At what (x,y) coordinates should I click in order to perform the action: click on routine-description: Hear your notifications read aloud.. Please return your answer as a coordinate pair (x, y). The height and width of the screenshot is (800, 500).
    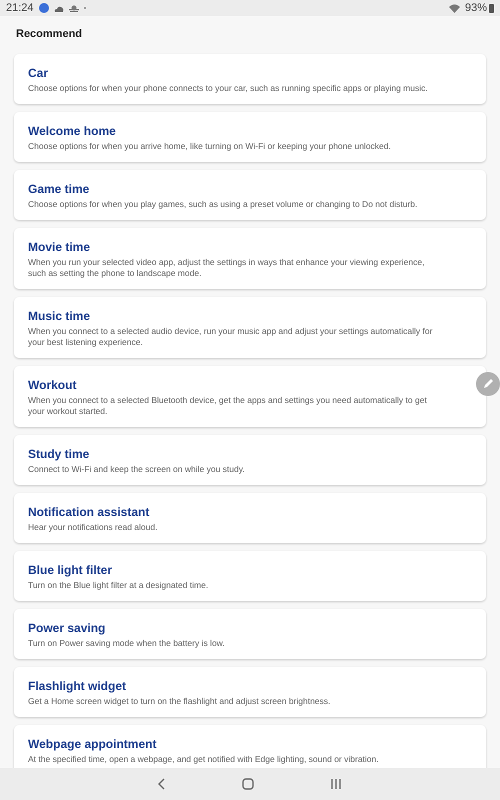
    Looking at the image, I should click on (93, 527).